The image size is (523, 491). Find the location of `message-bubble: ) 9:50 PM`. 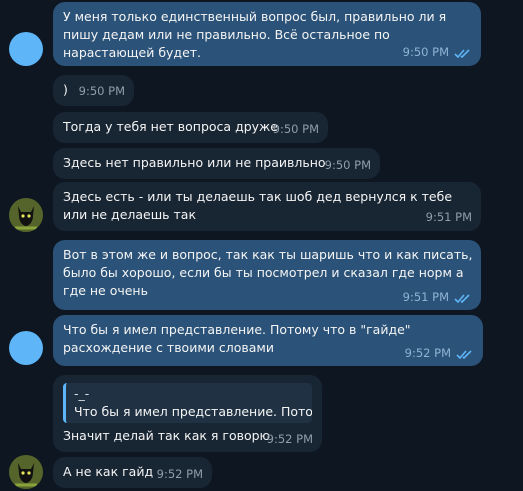

message-bubble: ) 9:50 PM is located at coordinates (93, 90).